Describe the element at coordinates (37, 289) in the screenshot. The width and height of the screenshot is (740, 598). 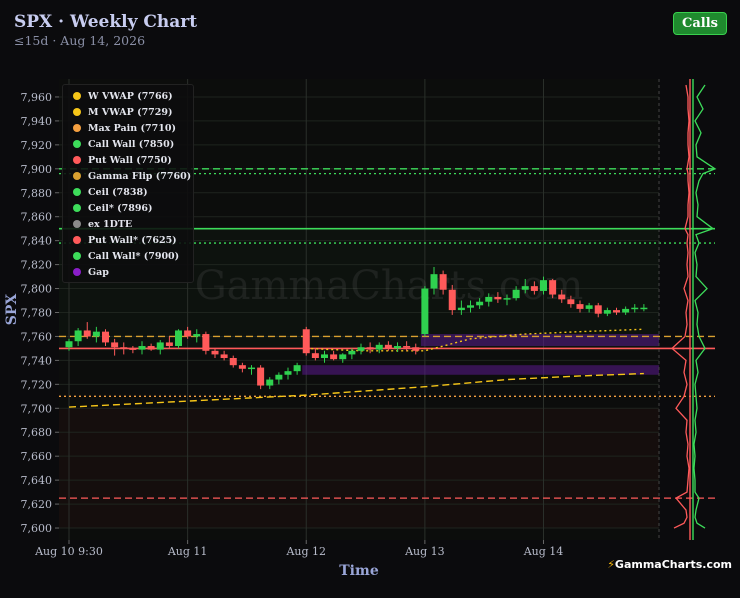
I see `y-tick-label: 7,800` at that location.